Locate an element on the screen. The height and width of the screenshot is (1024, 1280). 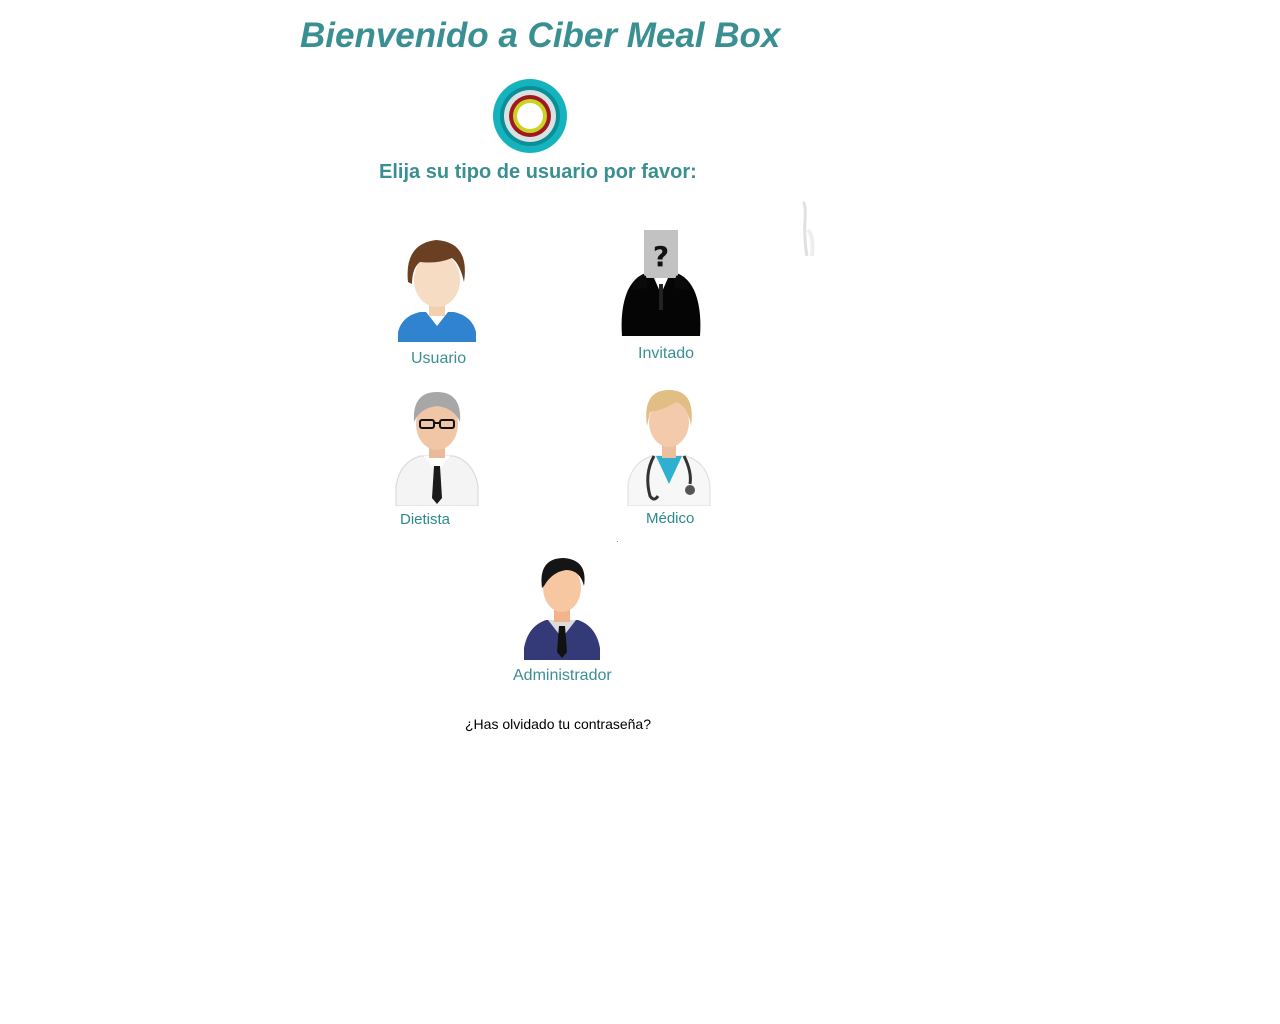
admin-avatar-icon is located at coordinates (562, 609).